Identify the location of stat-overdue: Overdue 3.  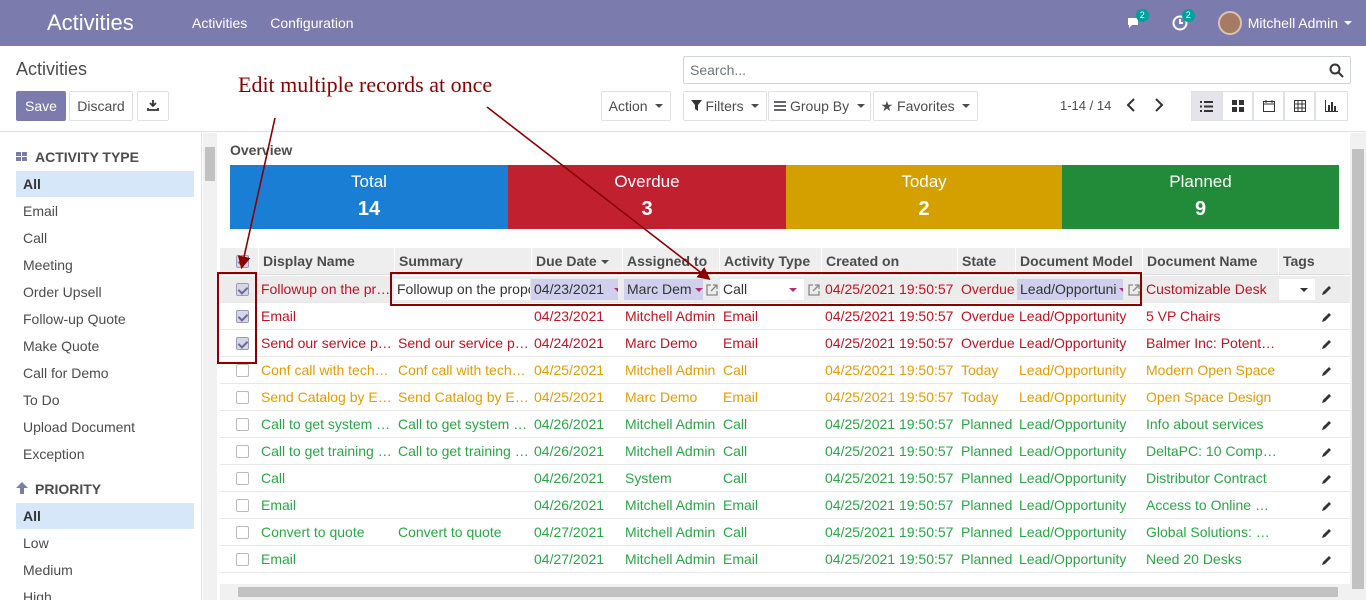
(647, 197).